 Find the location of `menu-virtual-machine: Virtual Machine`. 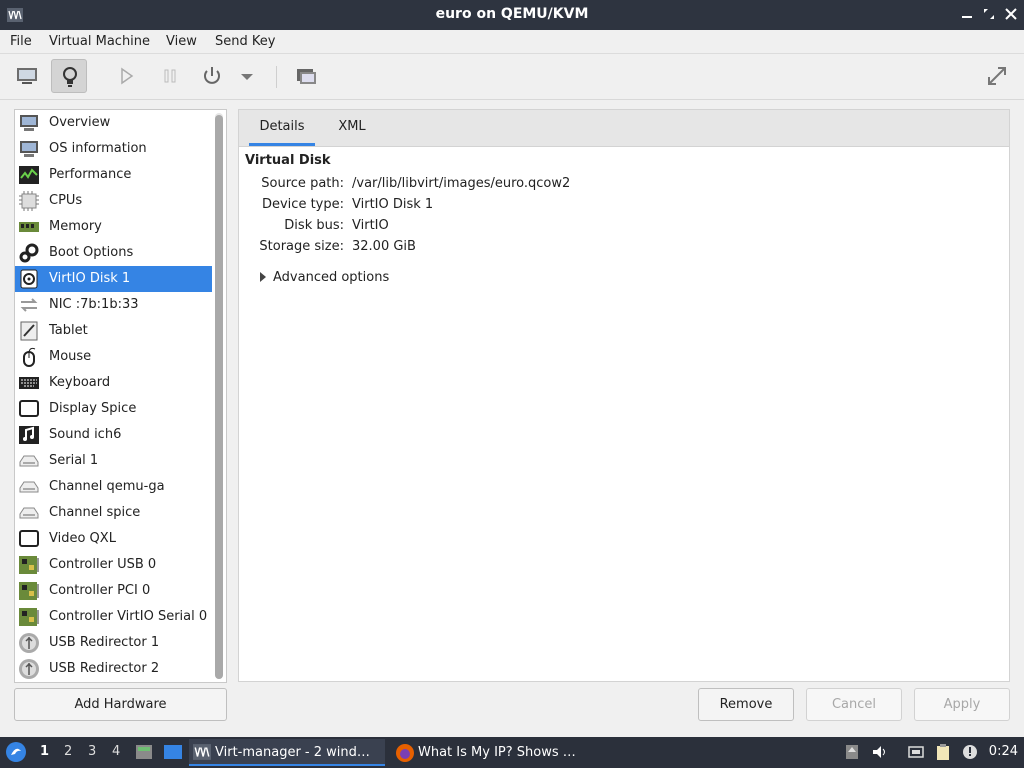

menu-virtual-machine: Virtual Machine is located at coordinates (99, 41).